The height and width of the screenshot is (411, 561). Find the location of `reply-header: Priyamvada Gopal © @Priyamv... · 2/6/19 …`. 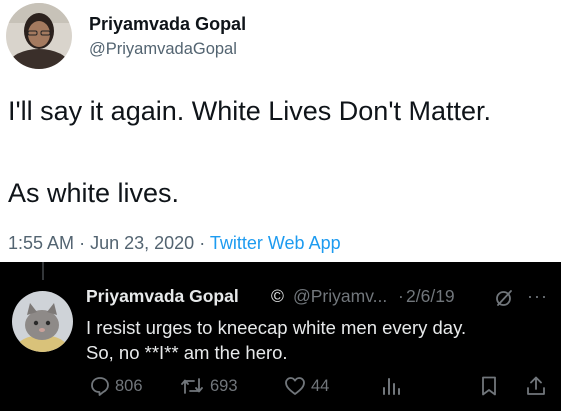

reply-header: Priyamvada Gopal © @Priyamv... · 2/6/19 … is located at coordinates (320, 298).